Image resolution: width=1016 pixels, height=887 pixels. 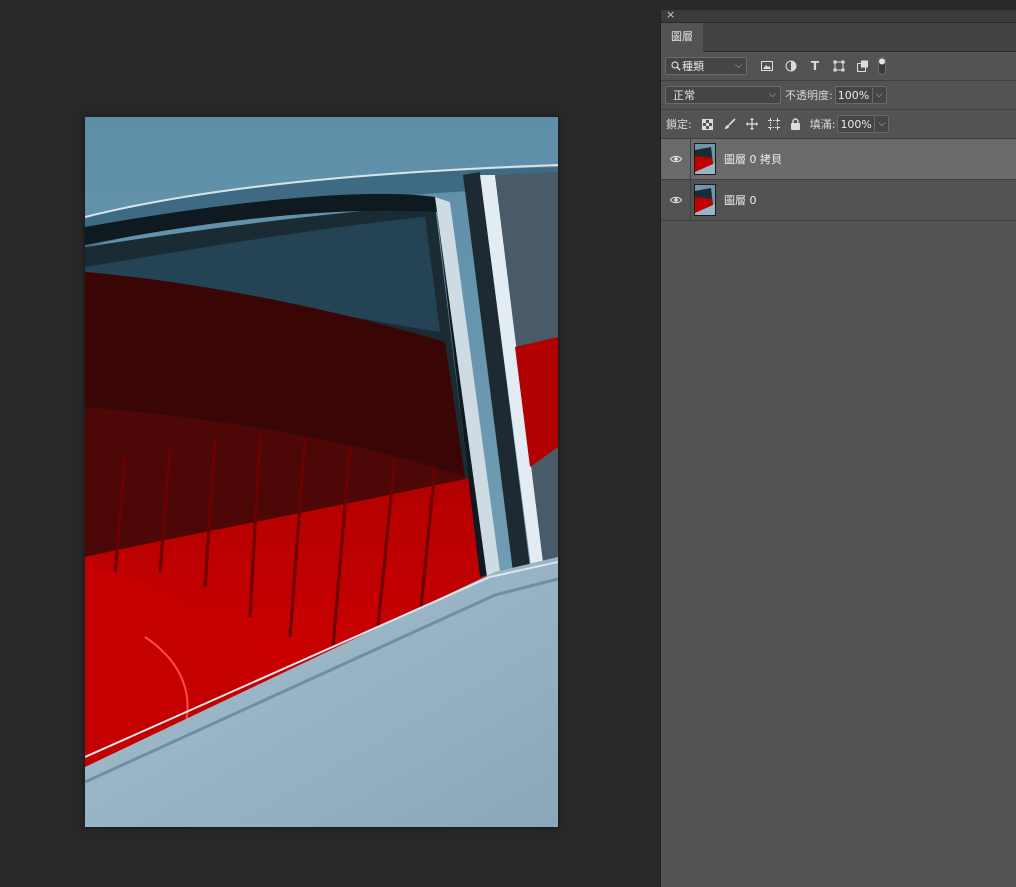 What do you see at coordinates (882, 66) in the screenshot?
I see `filter-toggle-icon` at bounding box center [882, 66].